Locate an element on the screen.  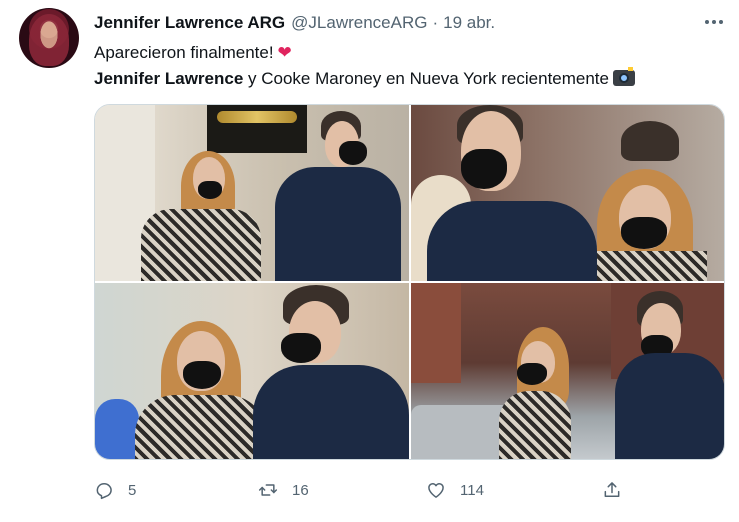
tweet-line-1: Aparecieron finalmente! ❤ is located at coordinates (364, 53).